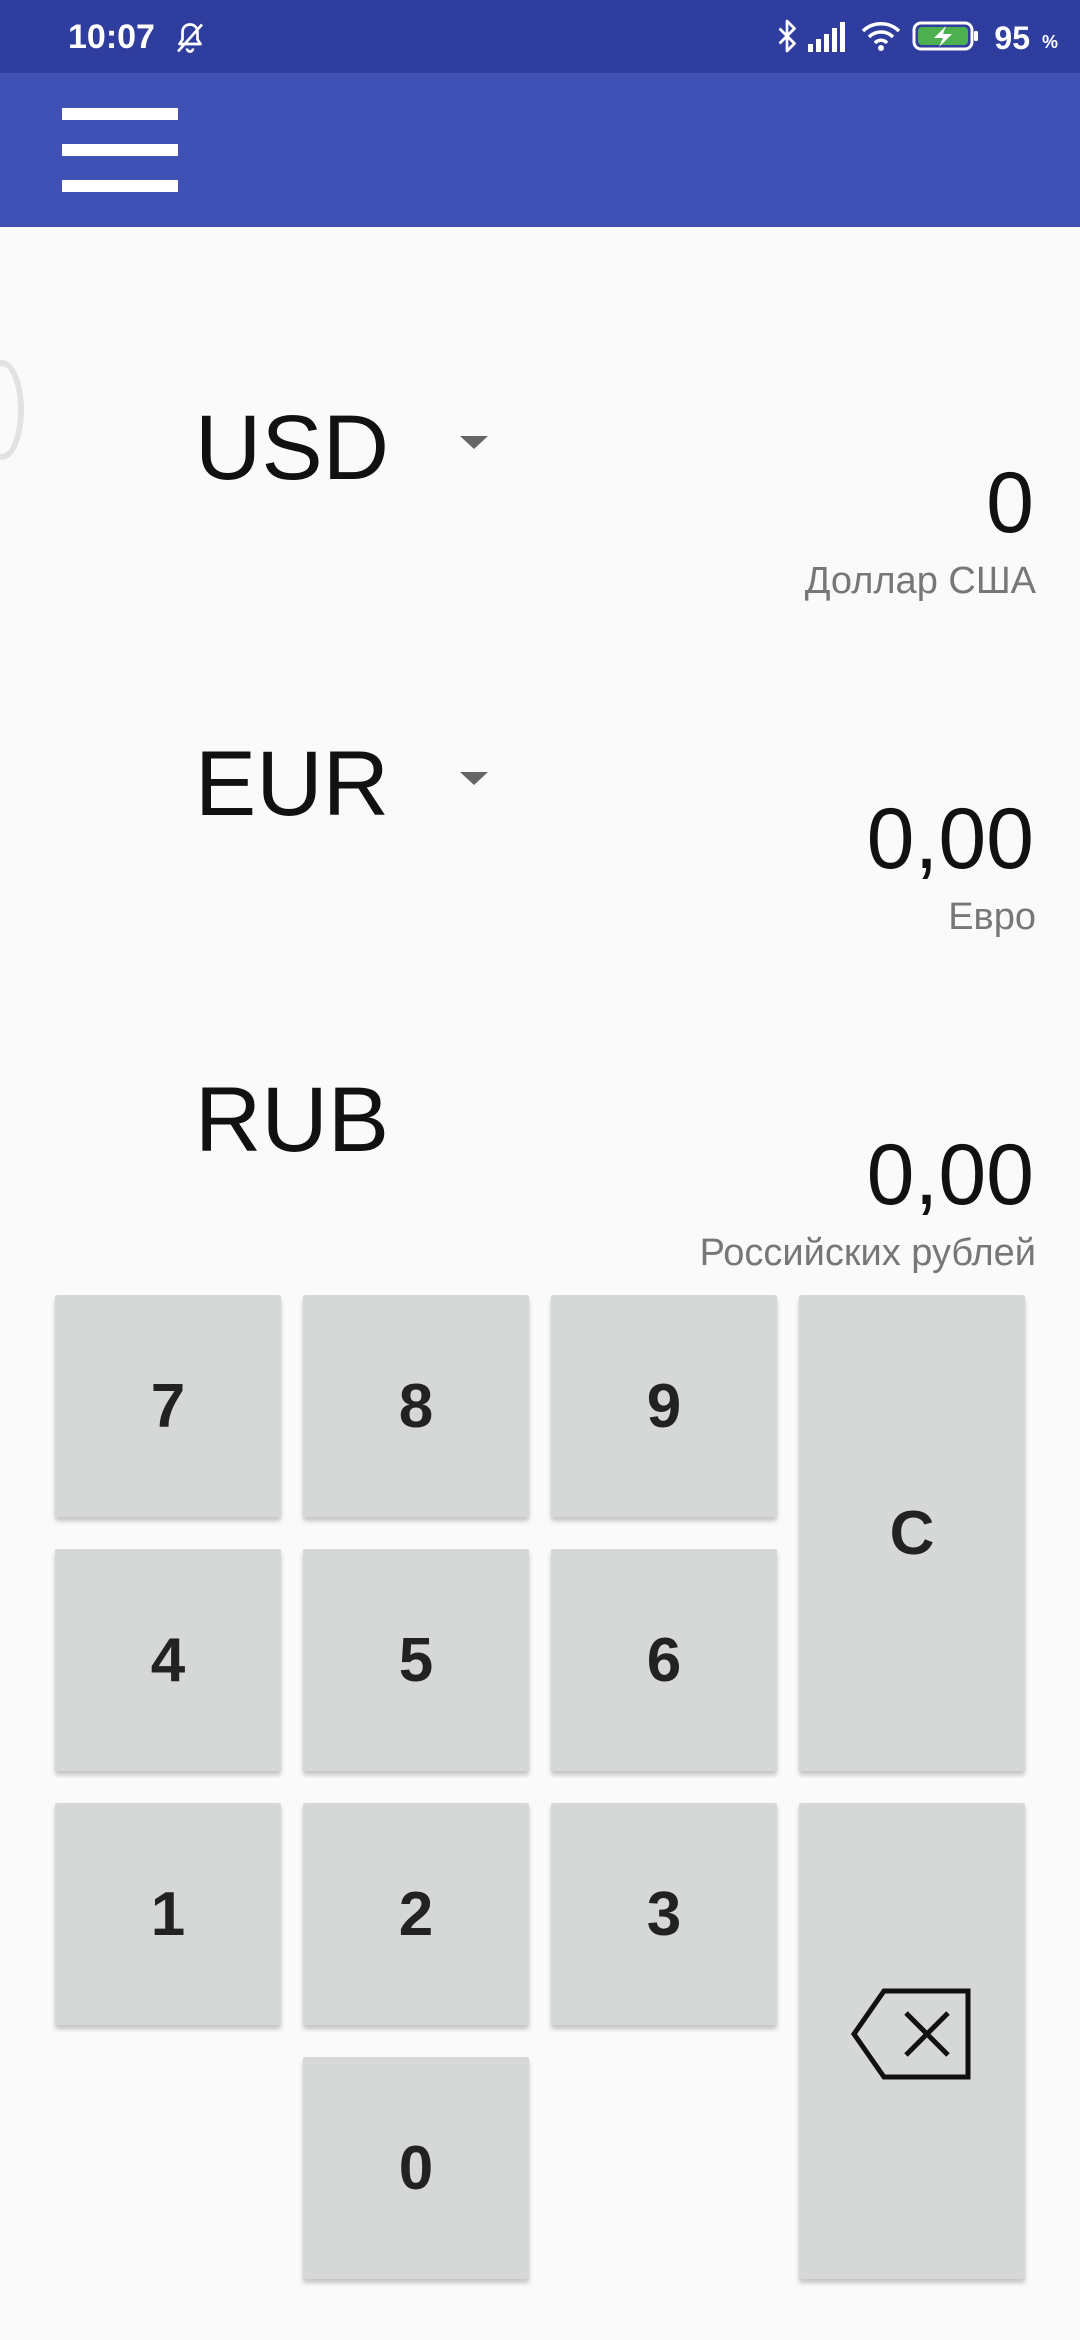 This screenshot has width=1080, height=2340. Describe the element at coordinates (416, 1914) in the screenshot. I see `key-2: 2` at that location.